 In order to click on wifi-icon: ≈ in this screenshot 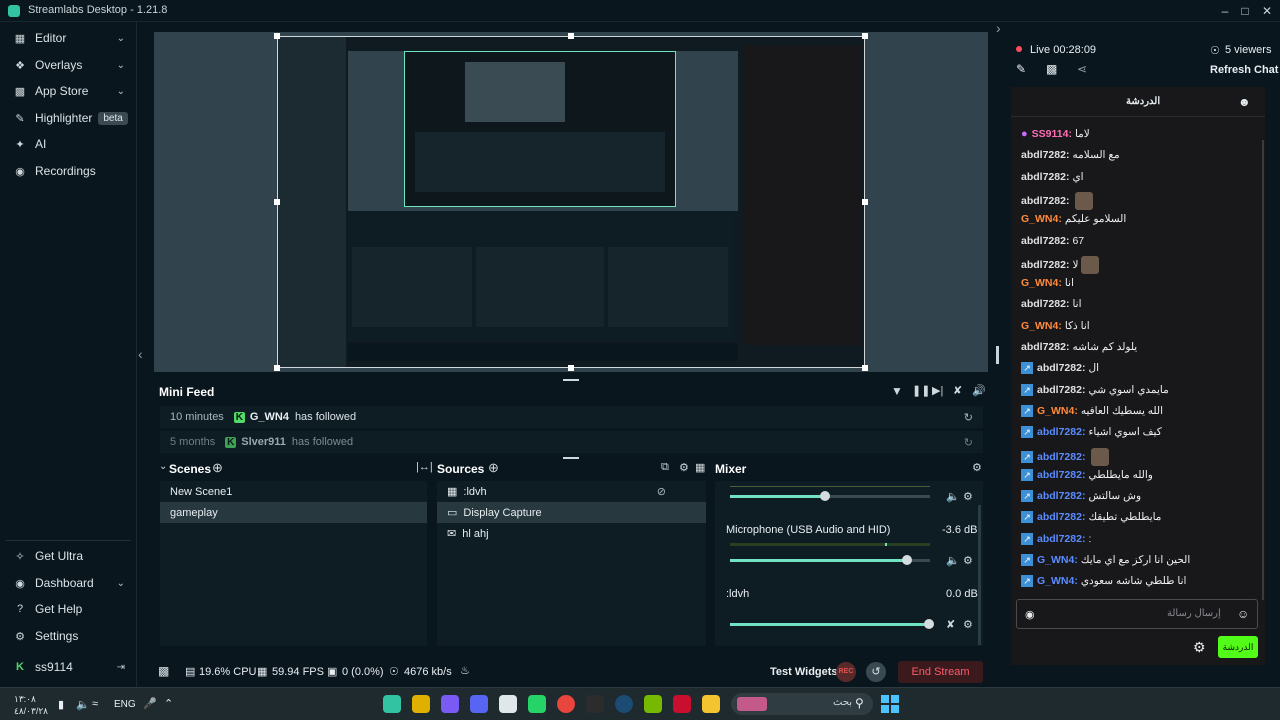, I will do `click(95, 704)`.